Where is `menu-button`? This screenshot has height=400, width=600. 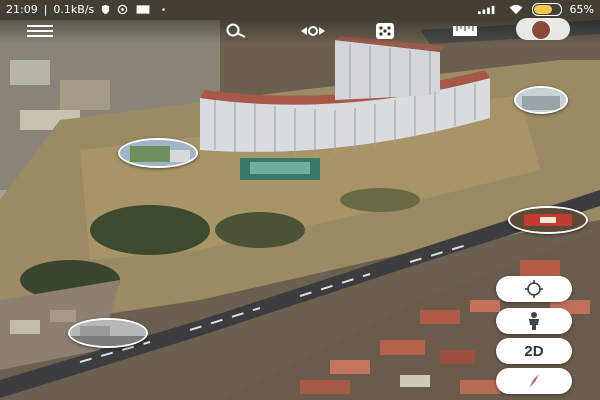
menu-button is located at coordinates (40, 31).